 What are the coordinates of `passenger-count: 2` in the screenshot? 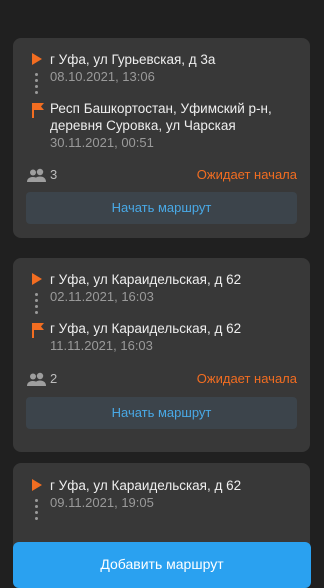 It's located at (54, 378).